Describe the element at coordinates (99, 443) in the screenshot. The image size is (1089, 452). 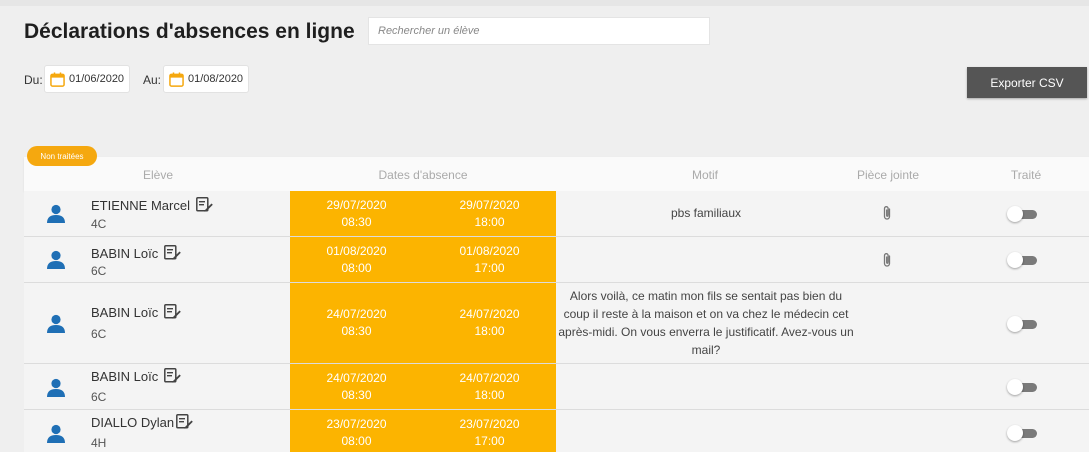
I see `student-class: 4H` at that location.